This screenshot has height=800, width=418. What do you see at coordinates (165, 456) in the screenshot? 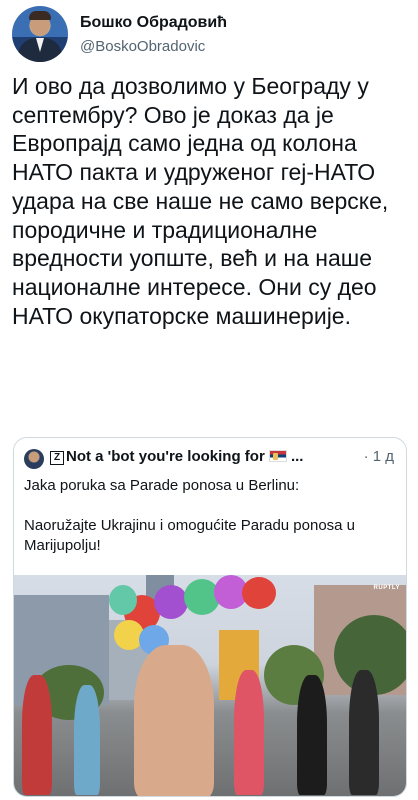
I see `quoted-author-name-text: Not a 'bot you're looking for` at bounding box center [165, 456].